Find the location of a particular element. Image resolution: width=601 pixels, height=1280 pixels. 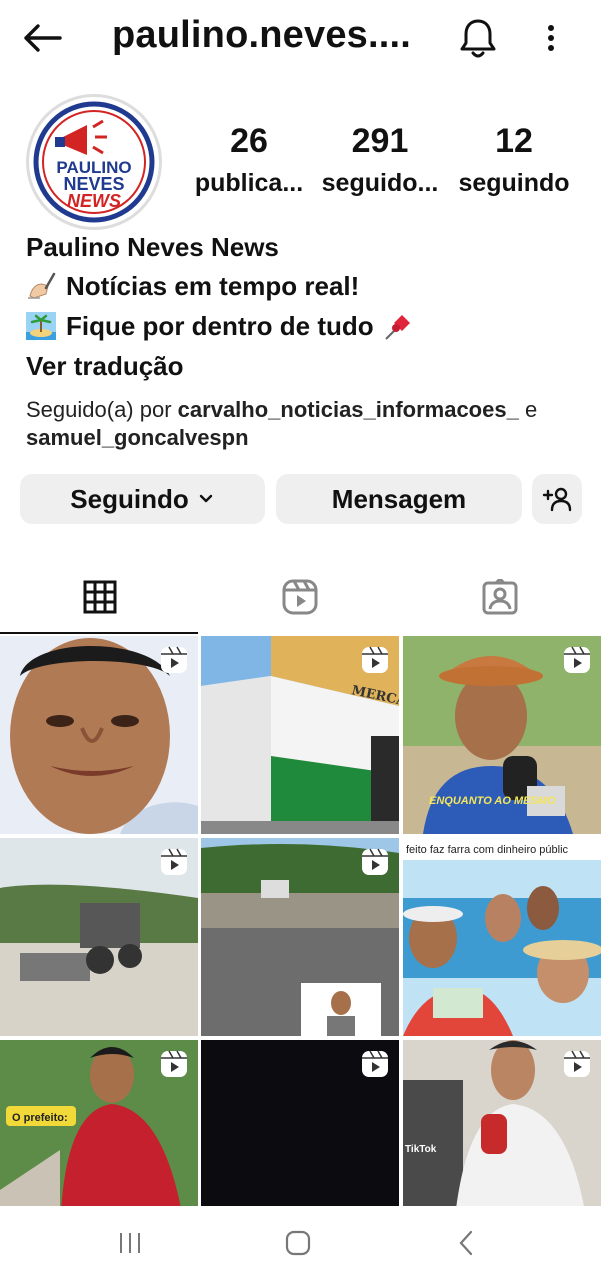

followed-by-prefix: Seguido(a) por is located at coordinates (99, 409).